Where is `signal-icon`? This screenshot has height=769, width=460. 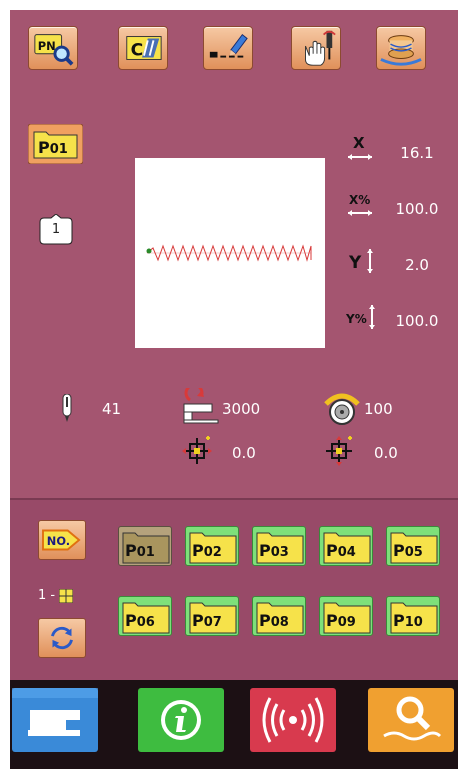 signal-icon is located at coordinates (293, 720).